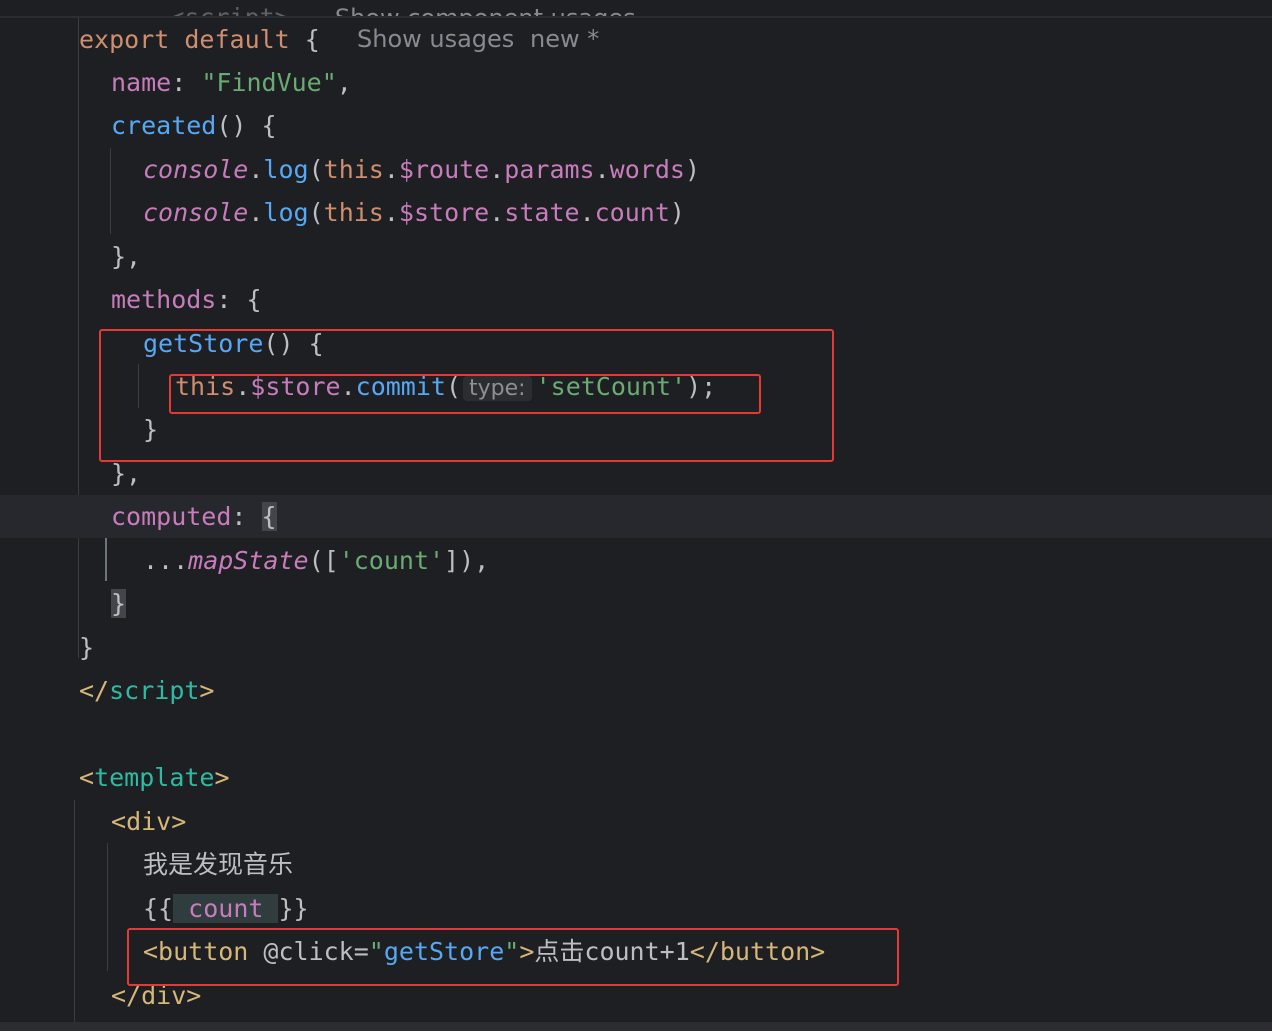 The width and height of the screenshot is (1272, 1031). I want to click on code-line-computed-end: }, so click(636, 603).